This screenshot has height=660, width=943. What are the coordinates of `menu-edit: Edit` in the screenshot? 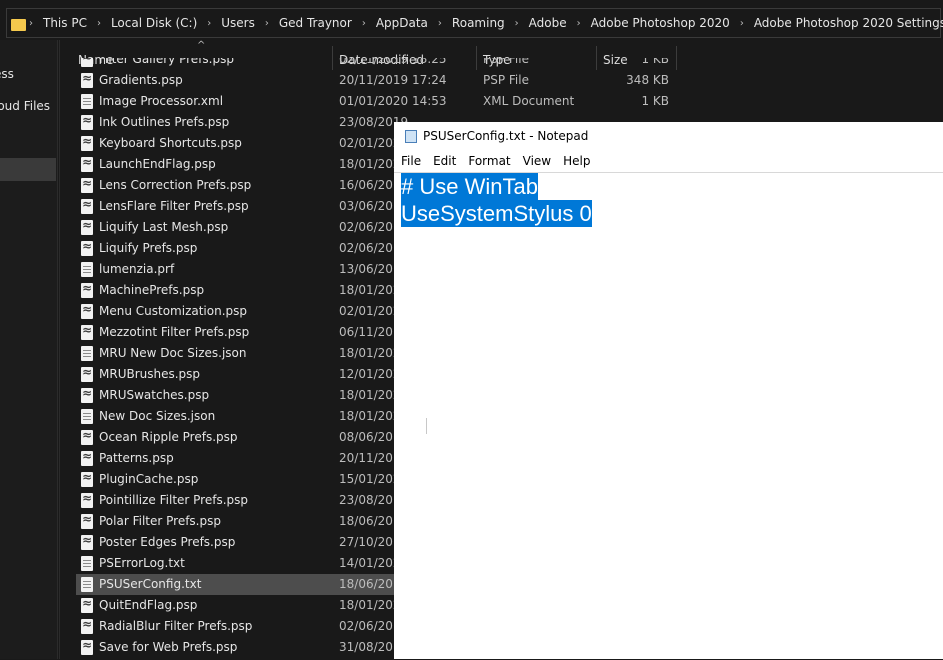 It's located at (444, 162).